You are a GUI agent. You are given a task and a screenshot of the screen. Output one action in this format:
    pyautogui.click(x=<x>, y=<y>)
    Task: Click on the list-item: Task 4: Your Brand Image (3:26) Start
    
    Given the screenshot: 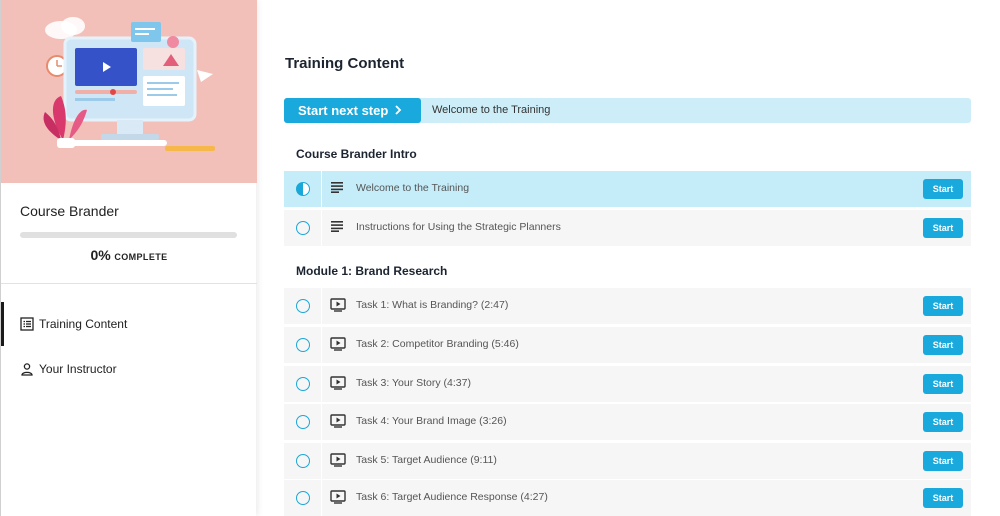 What is the action you would take?
    pyautogui.click(x=627, y=422)
    